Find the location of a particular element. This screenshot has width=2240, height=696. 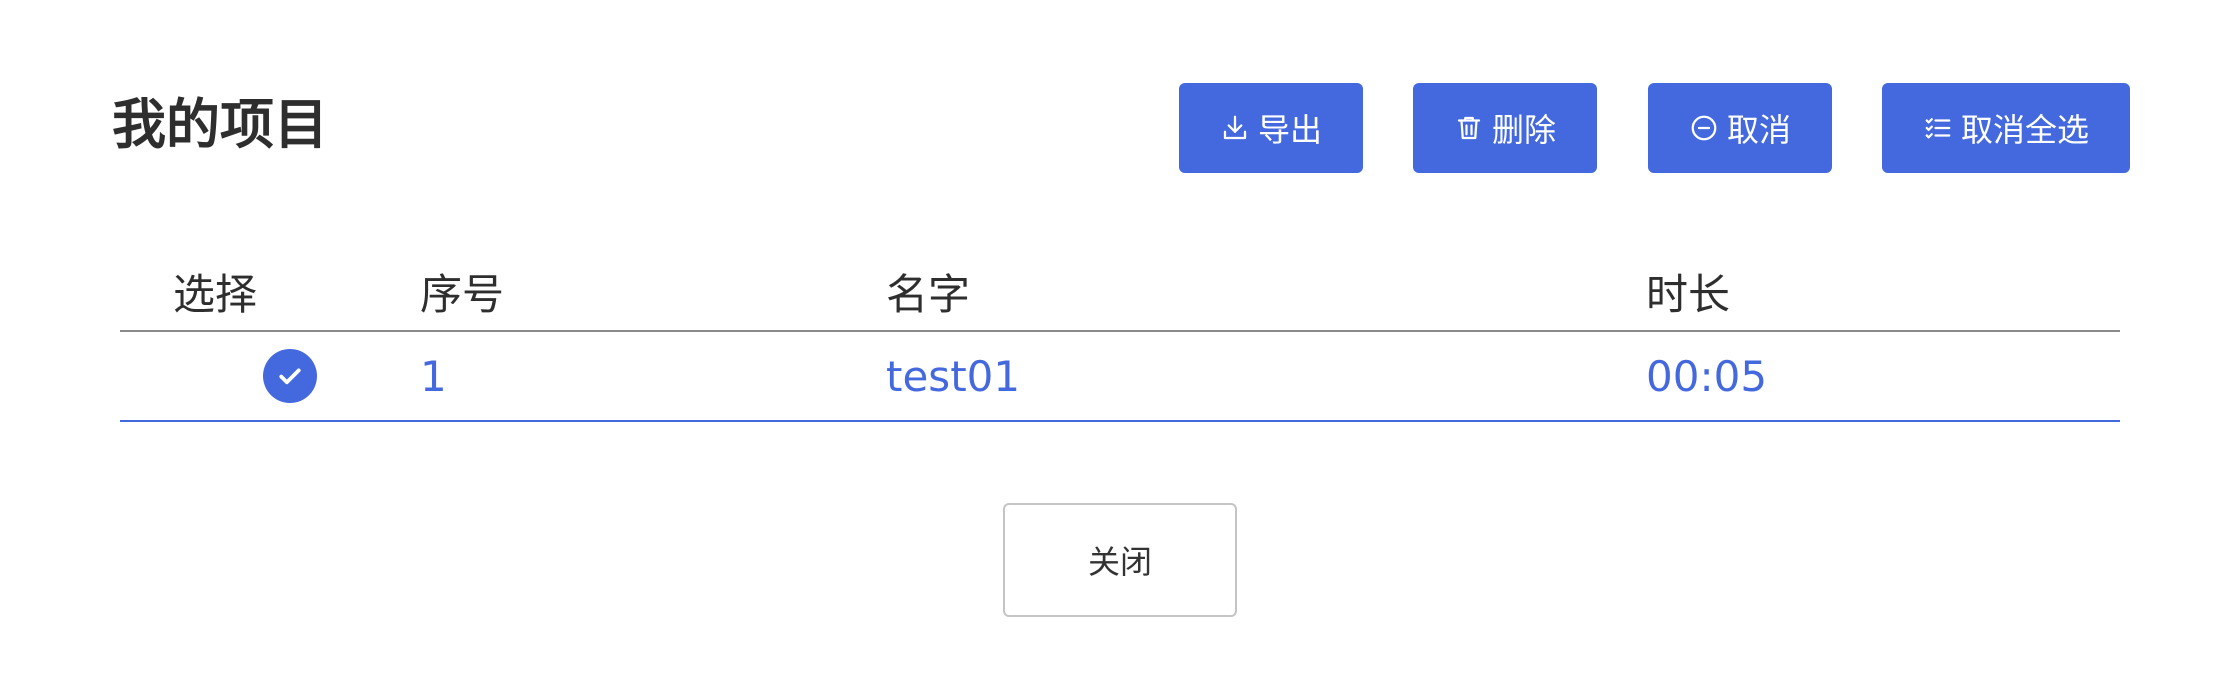

column-header-name: 名字 is located at coordinates (928, 294).